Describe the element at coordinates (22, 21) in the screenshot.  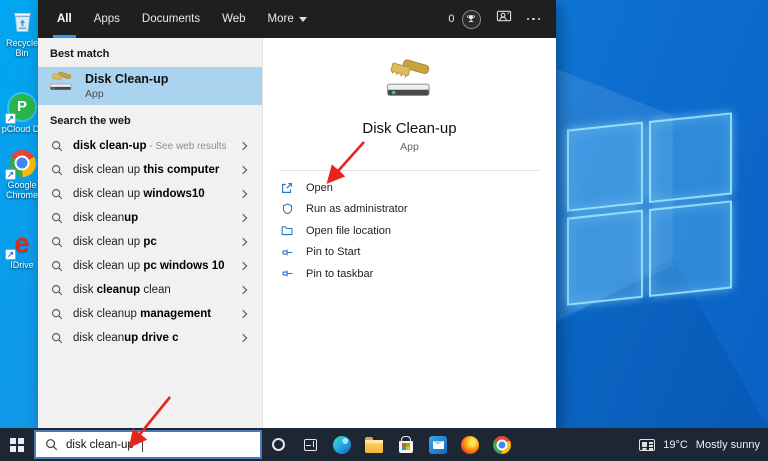
I see `recycle-bin-icon` at that location.